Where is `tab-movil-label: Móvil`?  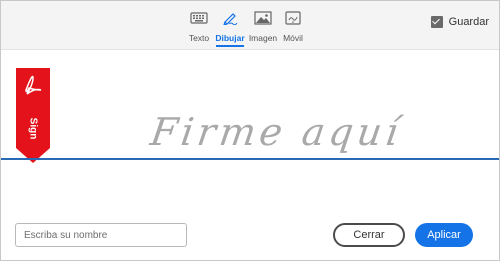 tab-movil-label: Móvil is located at coordinates (293, 38).